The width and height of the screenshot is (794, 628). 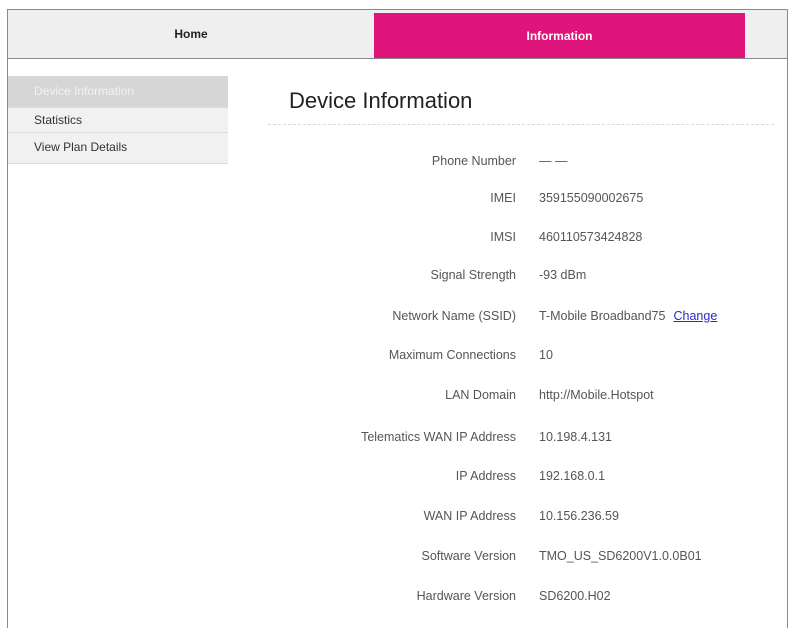 What do you see at coordinates (397, 559) in the screenshot?
I see `info-row-software-version: Software Version TMO_US_SD6200V1.0.0B01` at bounding box center [397, 559].